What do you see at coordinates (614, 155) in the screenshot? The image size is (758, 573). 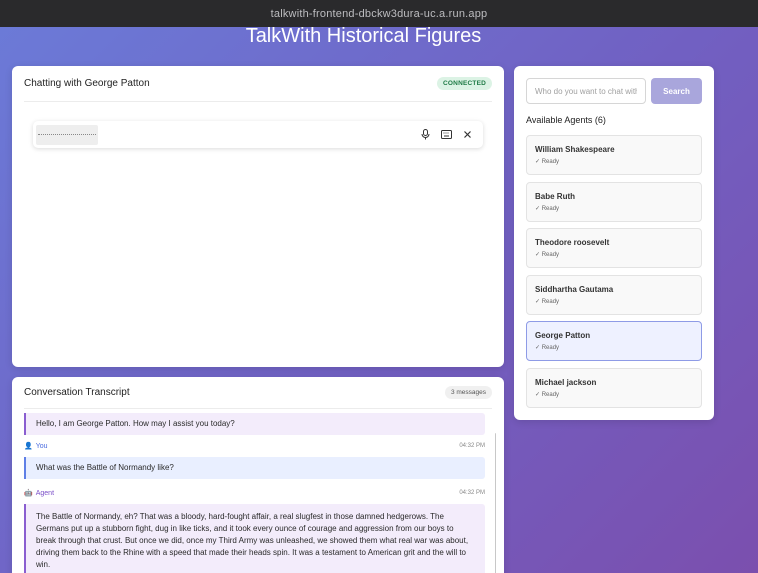 I see `agent-item-william-shakespeare: William Shakespeare ✓ Ready` at bounding box center [614, 155].